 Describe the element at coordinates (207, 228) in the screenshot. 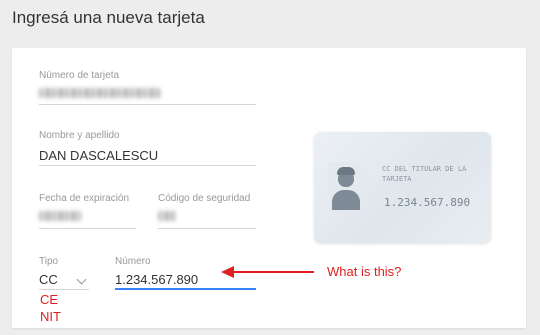

I see `security-code-underline` at that location.